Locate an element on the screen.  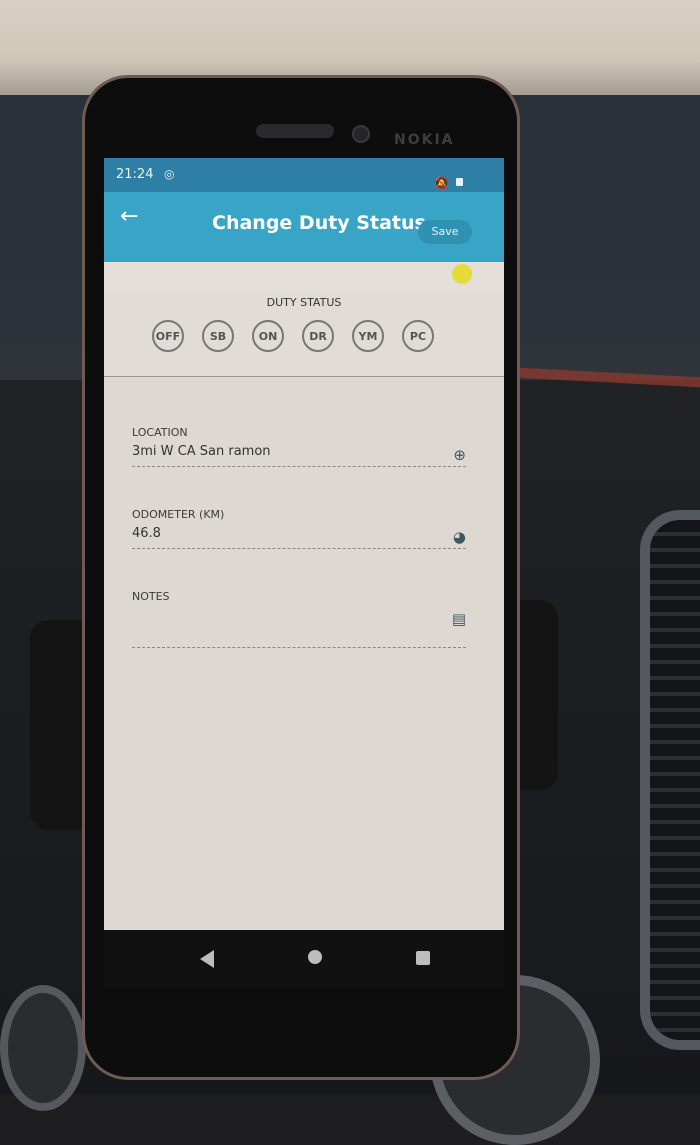
notepad-icon: ▤ is located at coordinates (459, 619).